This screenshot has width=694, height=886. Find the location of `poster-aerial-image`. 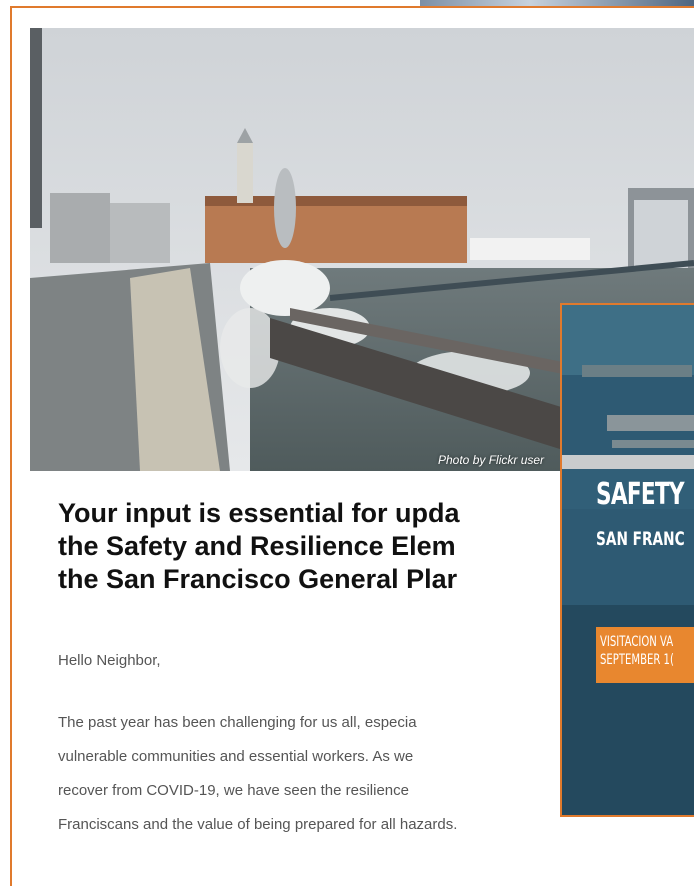

poster-aerial-image is located at coordinates (628, 560).